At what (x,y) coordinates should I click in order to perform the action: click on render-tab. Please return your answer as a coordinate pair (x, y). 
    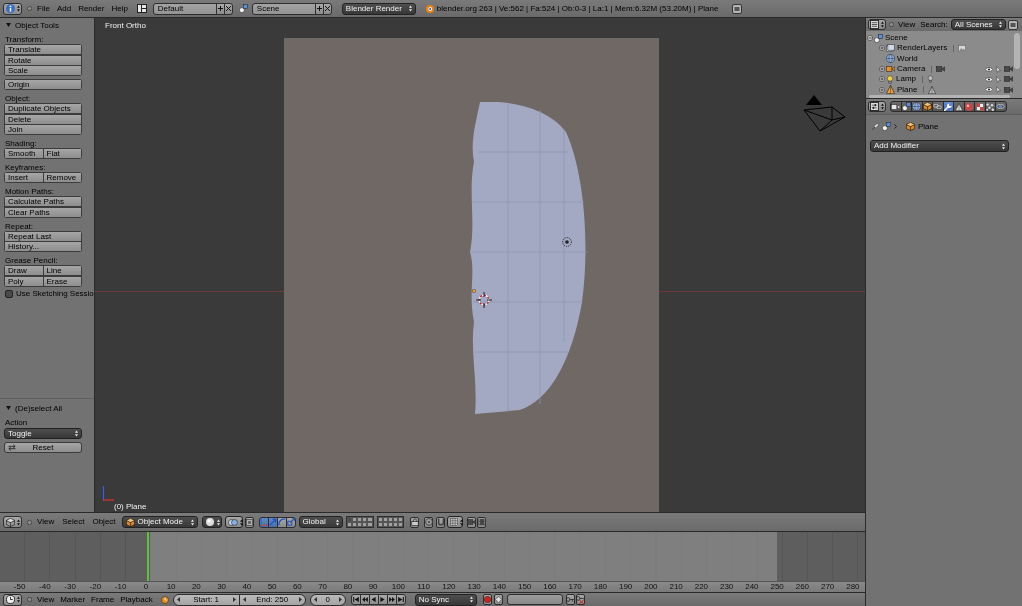
    Looking at the image, I should click on (896, 106).